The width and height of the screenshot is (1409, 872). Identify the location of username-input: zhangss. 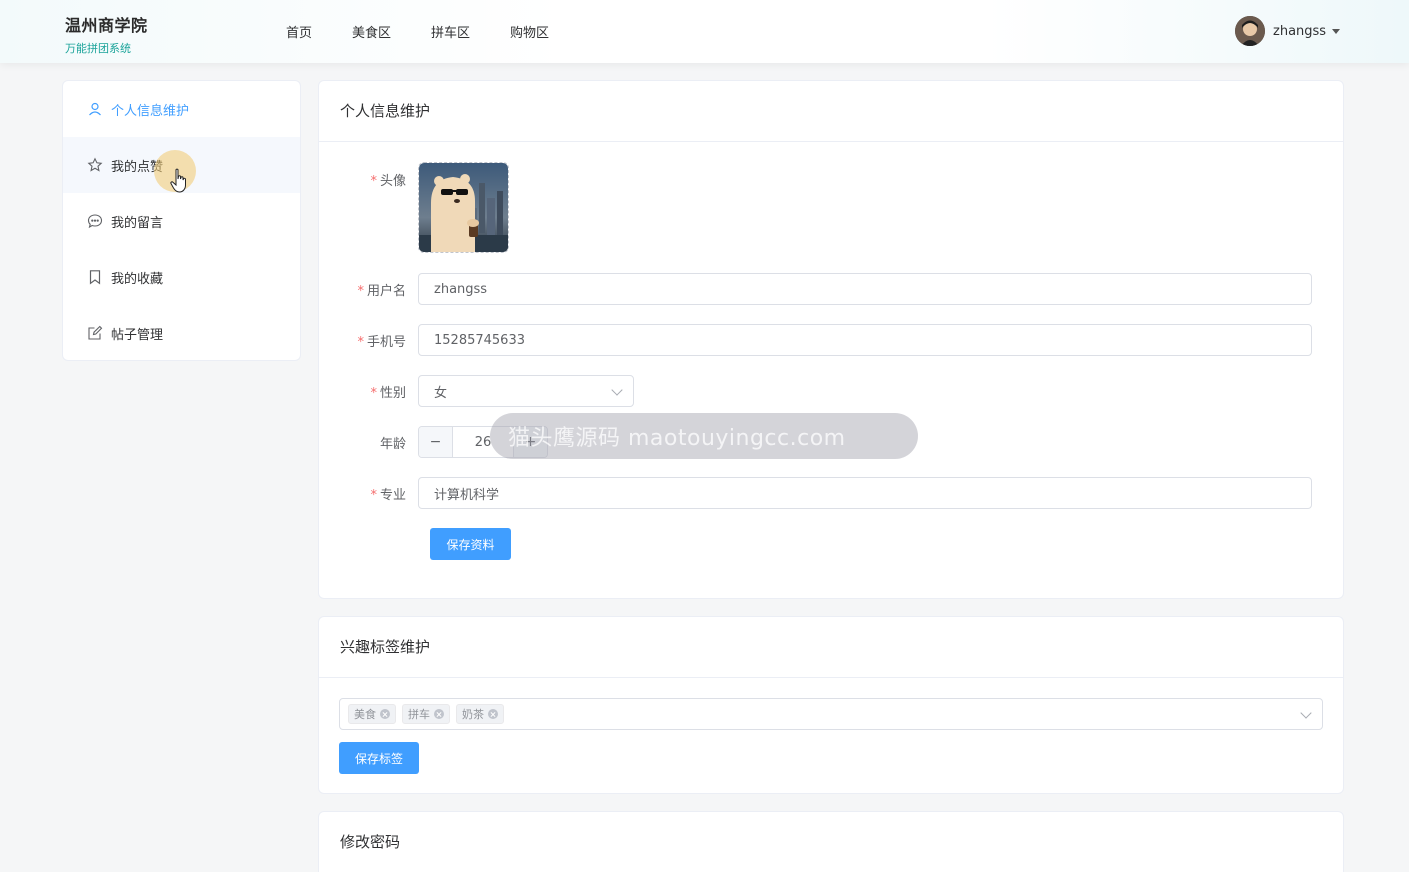
(865, 289).